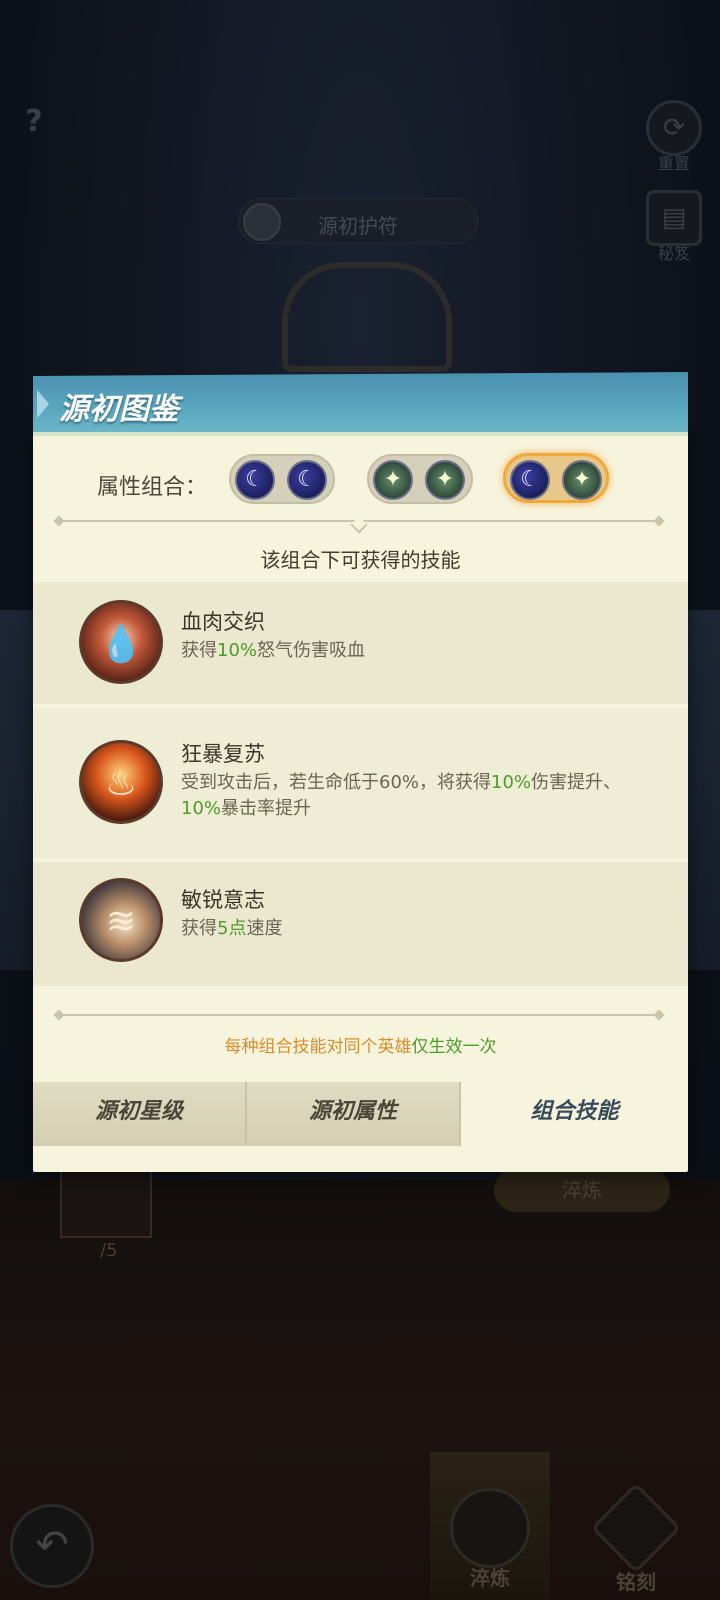 The height and width of the screenshot is (1600, 720). I want to click on tab-combo-skills: 组合技能, so click(574, 1114).